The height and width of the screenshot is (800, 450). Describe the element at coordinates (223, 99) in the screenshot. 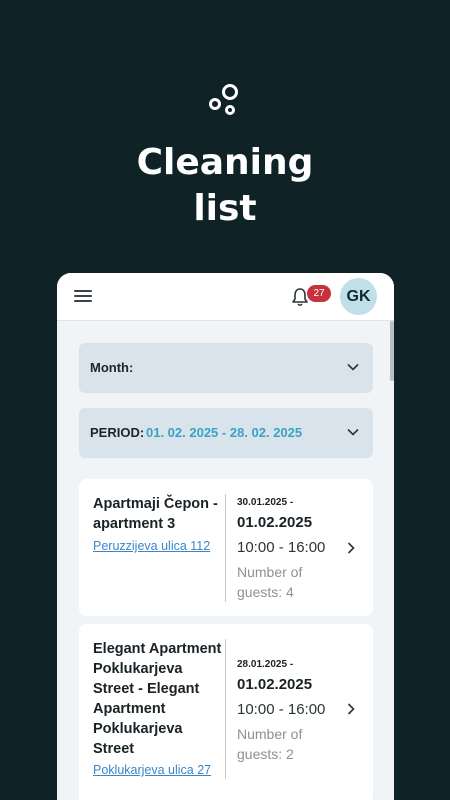

I see `bubbles-logo-icon` at that location.